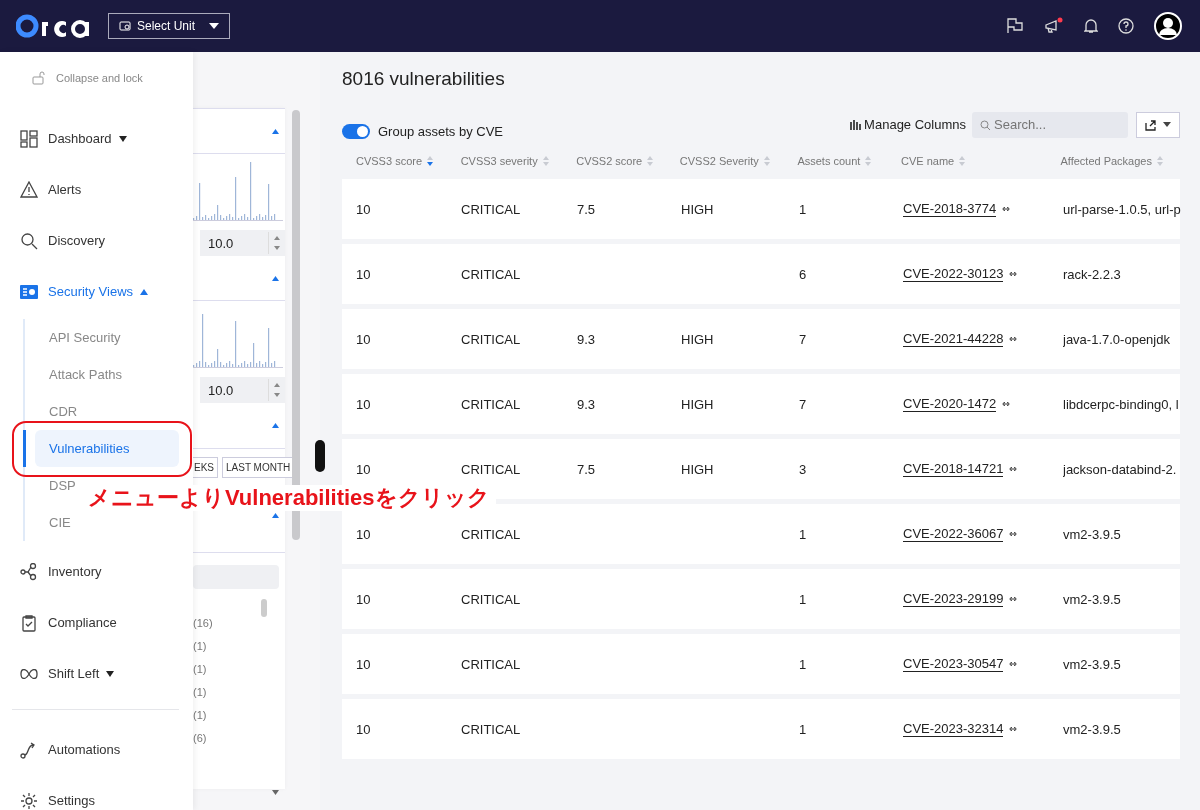 Image resolution: width=1200 pixels, height=810 pixels. I want to click on column-header: Assets count, so click(849, 161).